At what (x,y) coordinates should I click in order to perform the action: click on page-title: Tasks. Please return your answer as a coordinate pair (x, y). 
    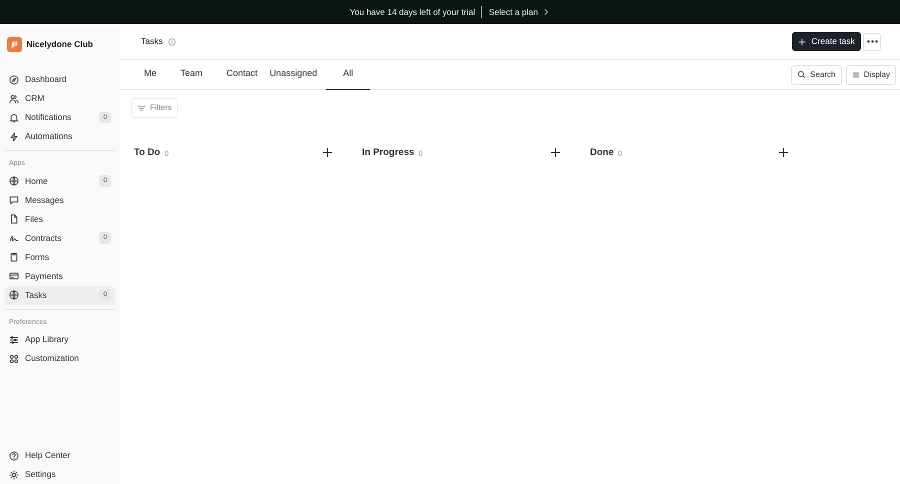
    Looking at the image, I should click on (152, 41).